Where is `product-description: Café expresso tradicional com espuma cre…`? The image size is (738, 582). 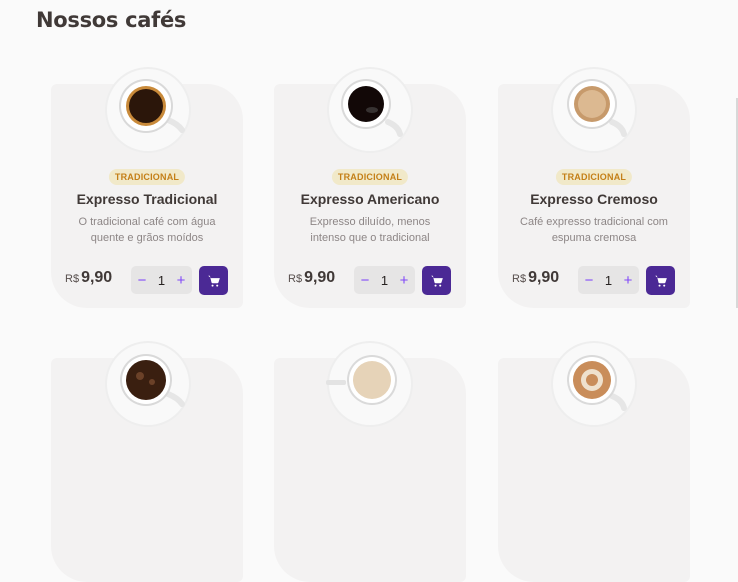 product-description: Café expresso tradicional com espuma cre… is located at coordinates (594, 230).